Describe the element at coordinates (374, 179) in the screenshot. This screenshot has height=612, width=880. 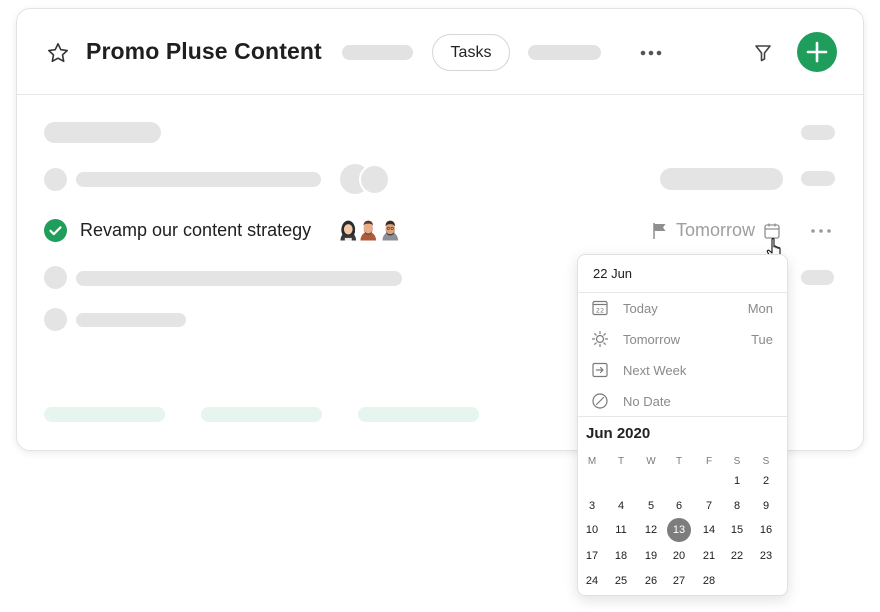
I see `placeholder-avatar` at that location.